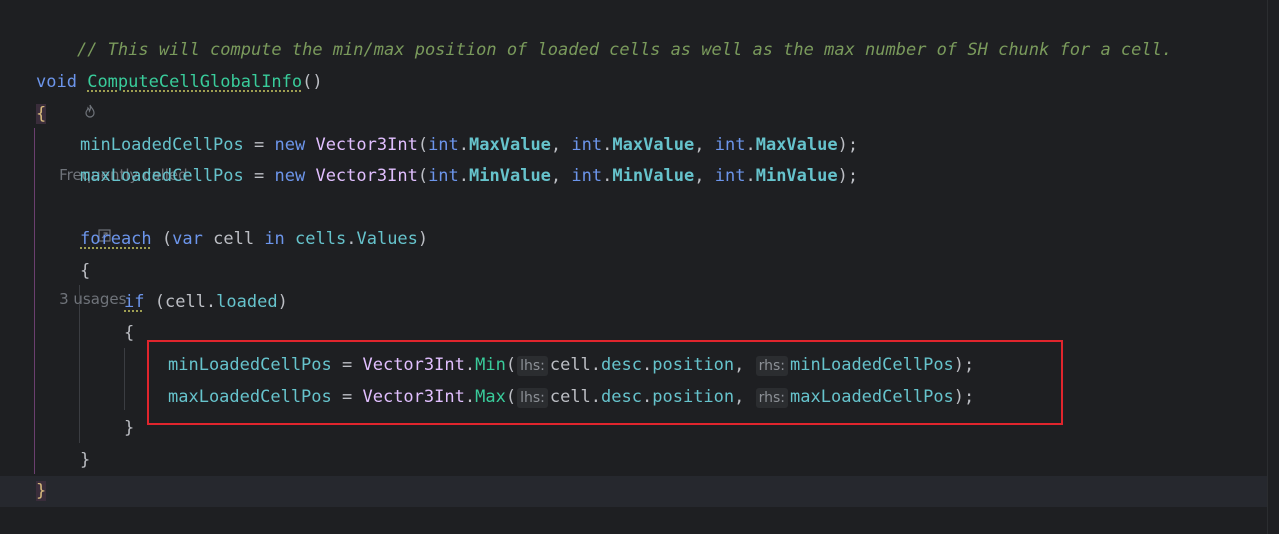  What do you see at coordinates (116, 239) in the screenshot?
I see `keyword-foreach: foreach` at bounding box center [116, 239].